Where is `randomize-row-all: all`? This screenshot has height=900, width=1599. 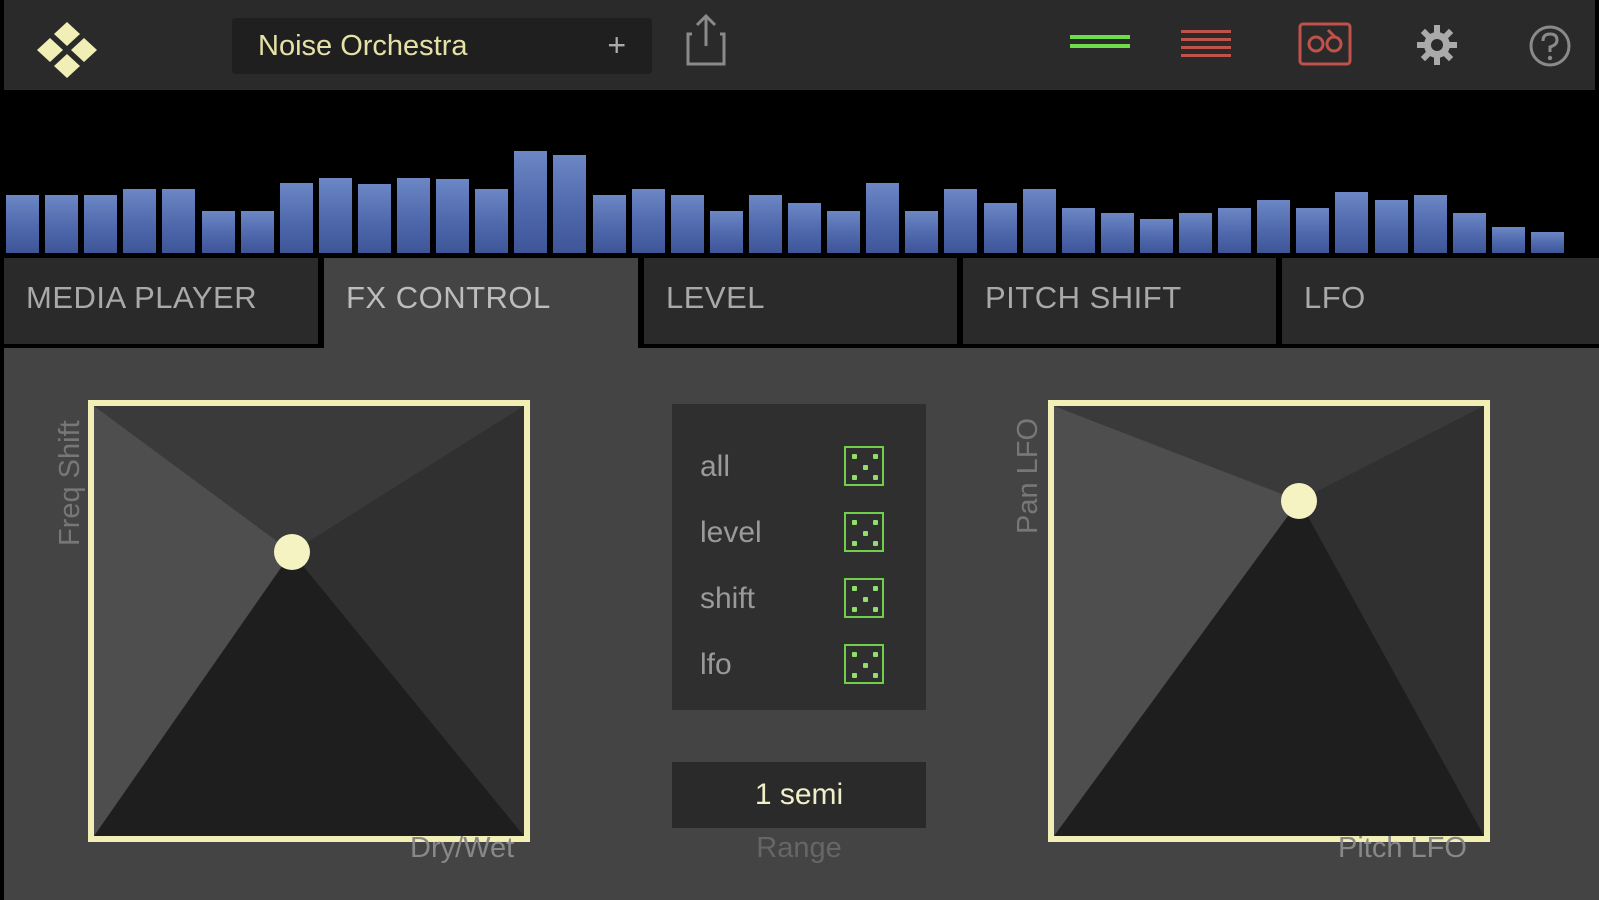
randomize-row-all: all is located at coordinates (799, 470).